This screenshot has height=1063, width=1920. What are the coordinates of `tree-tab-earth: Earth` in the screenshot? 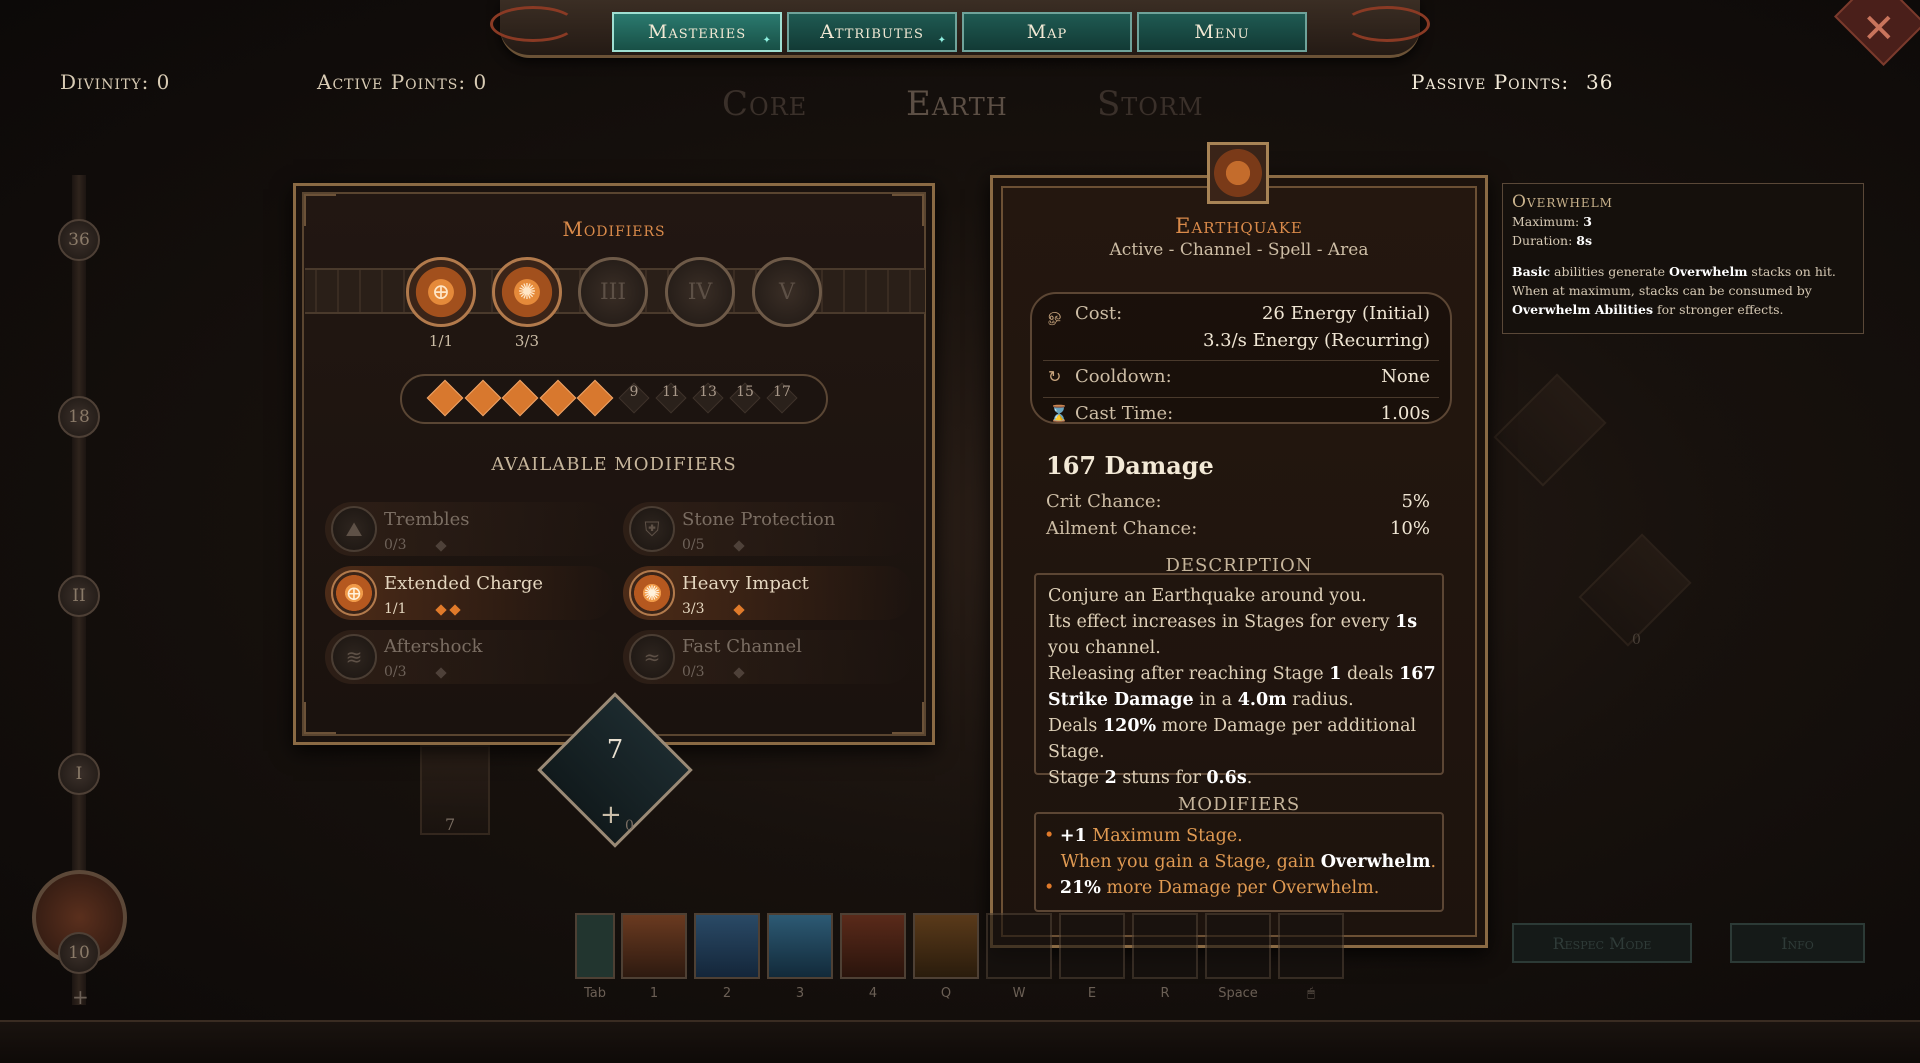 It's located at (957, 104).